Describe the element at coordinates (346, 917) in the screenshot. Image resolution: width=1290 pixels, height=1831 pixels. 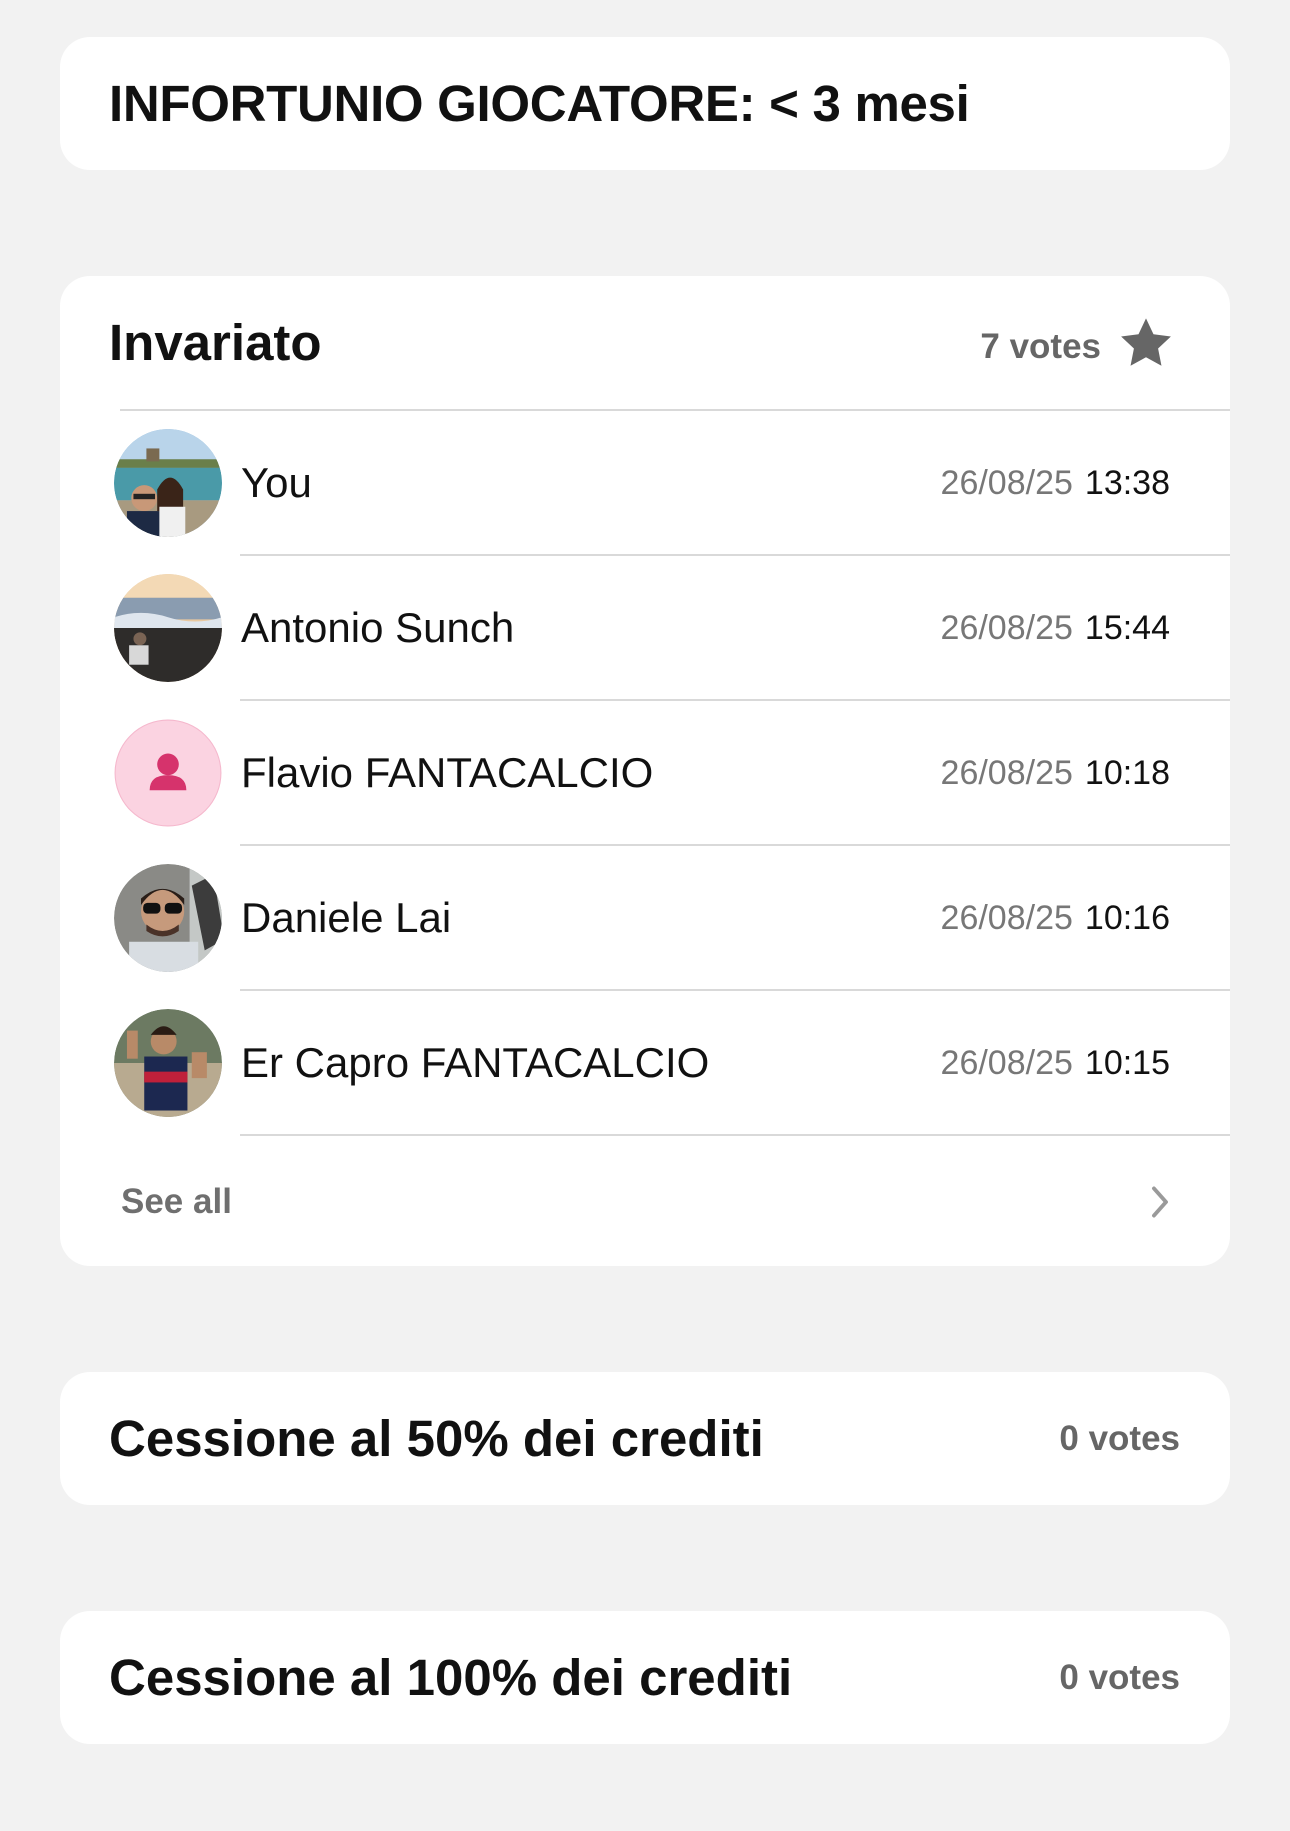
I see `voter-name: Daniele Lai` at that location.